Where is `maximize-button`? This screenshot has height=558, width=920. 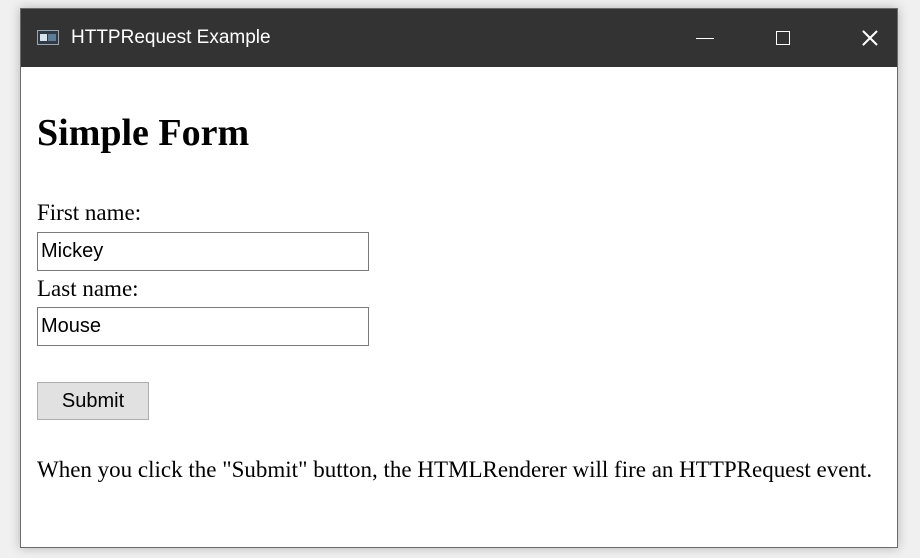 maximize-button is located at coordinates (783, 38).